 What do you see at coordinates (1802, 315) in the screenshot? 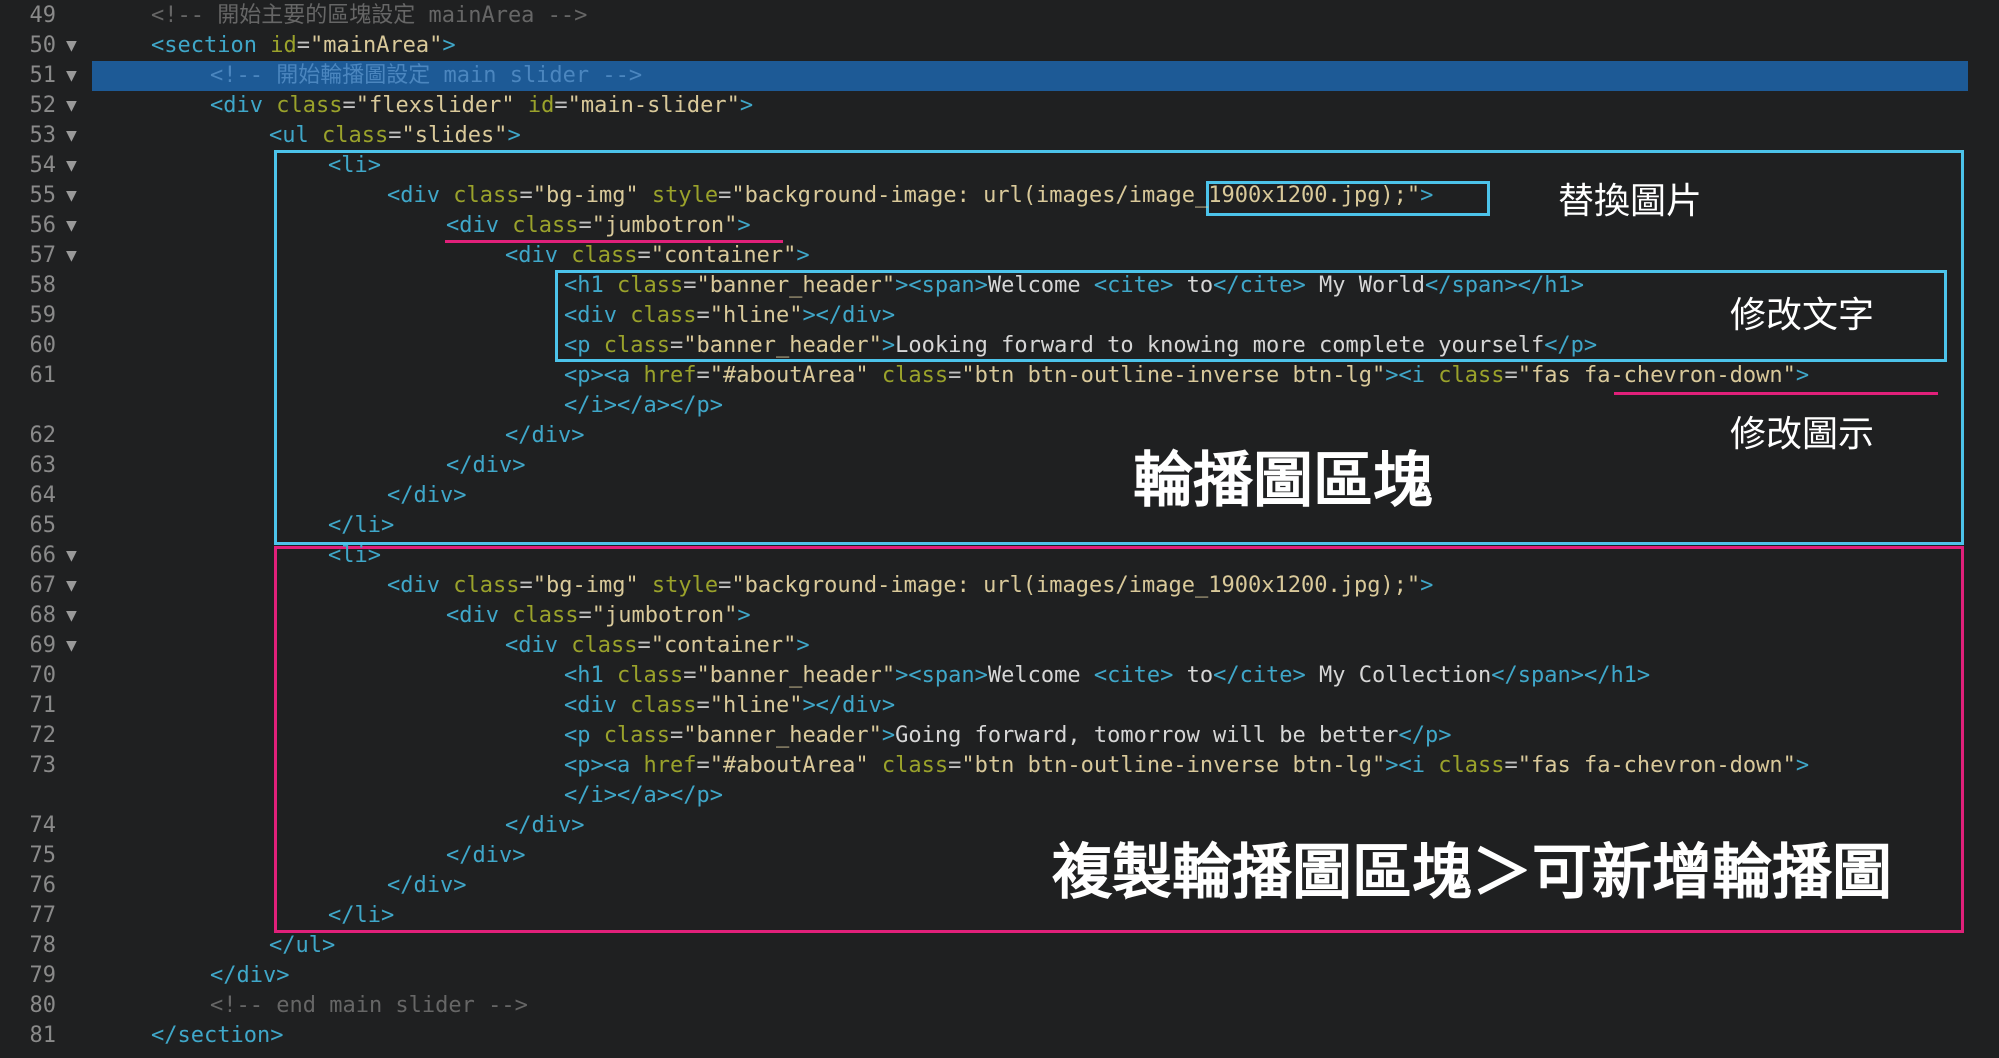
I see `annotation-edit-text: 修改文字` at bounding box center [1802, 315].